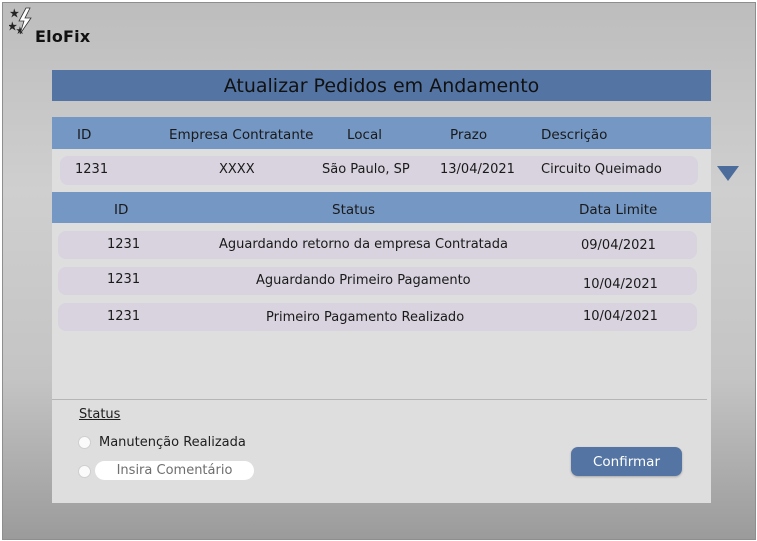  What do you see at coordinates (574, 135) in the screenshot?
I see `header-descricao: Descrição` at bounding box center [574, 135].